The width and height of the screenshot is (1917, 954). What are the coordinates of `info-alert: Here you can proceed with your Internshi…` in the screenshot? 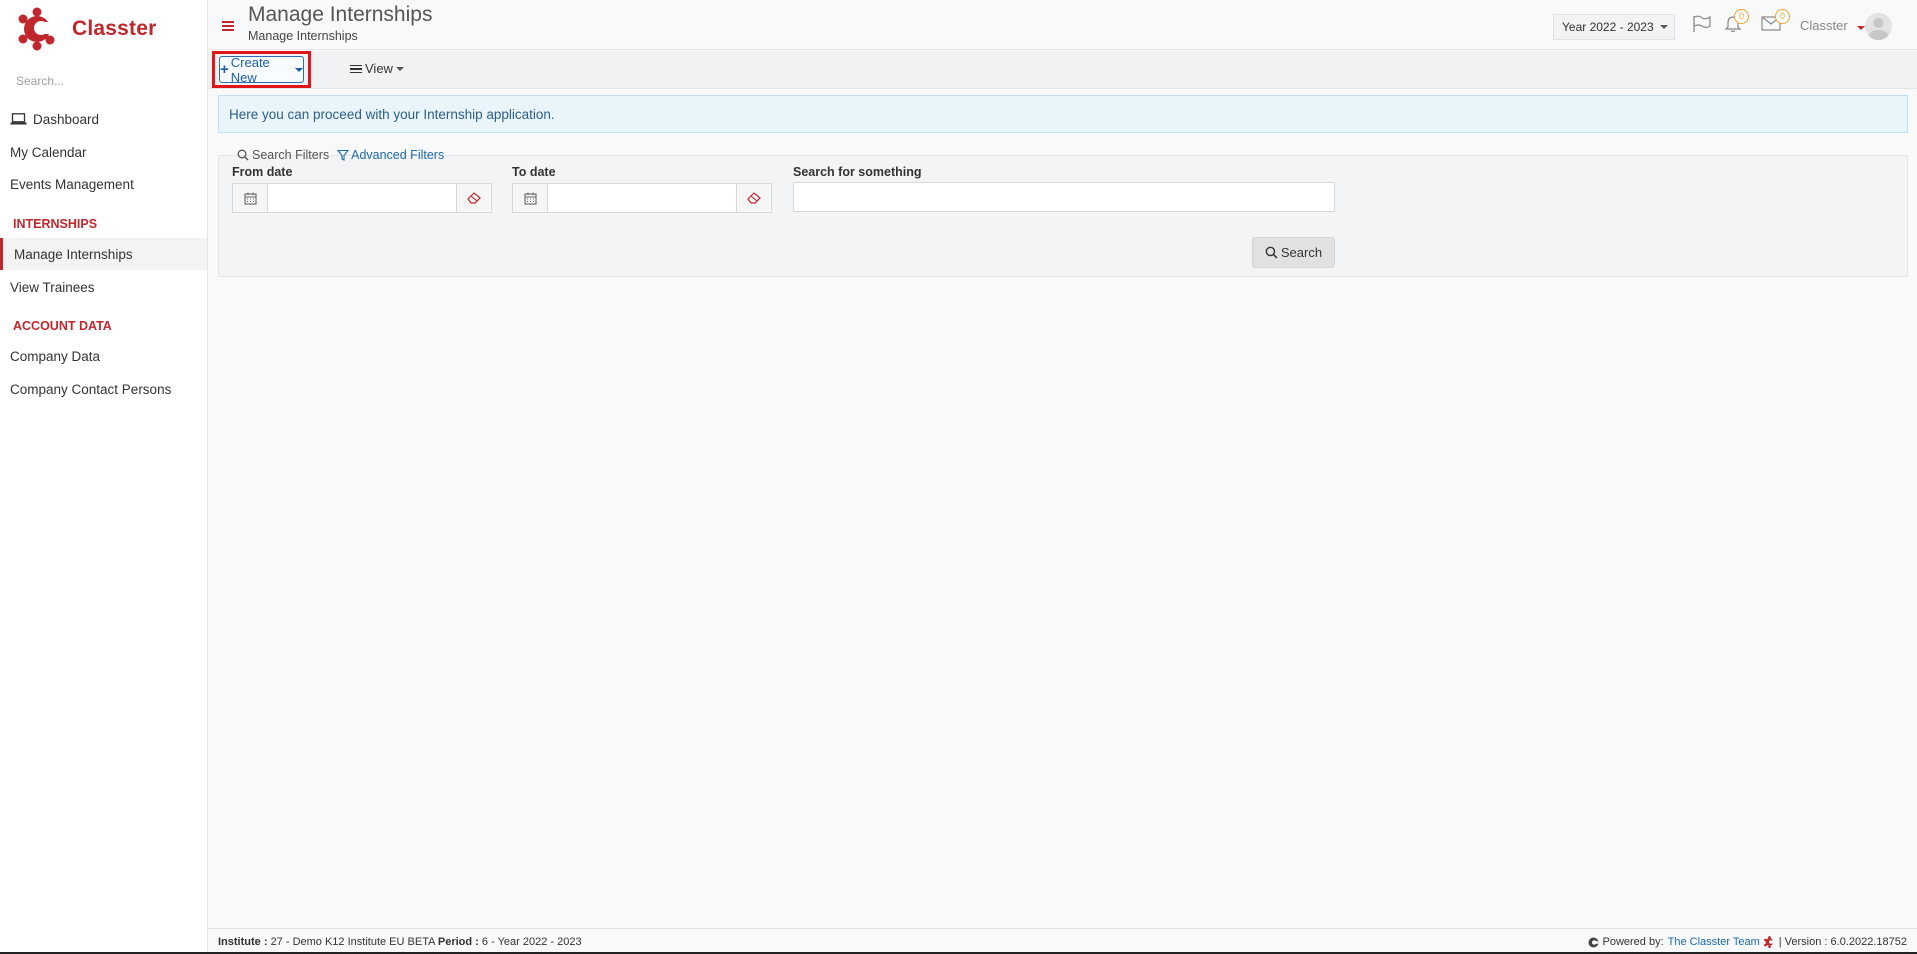 It's located at (1063, 114).